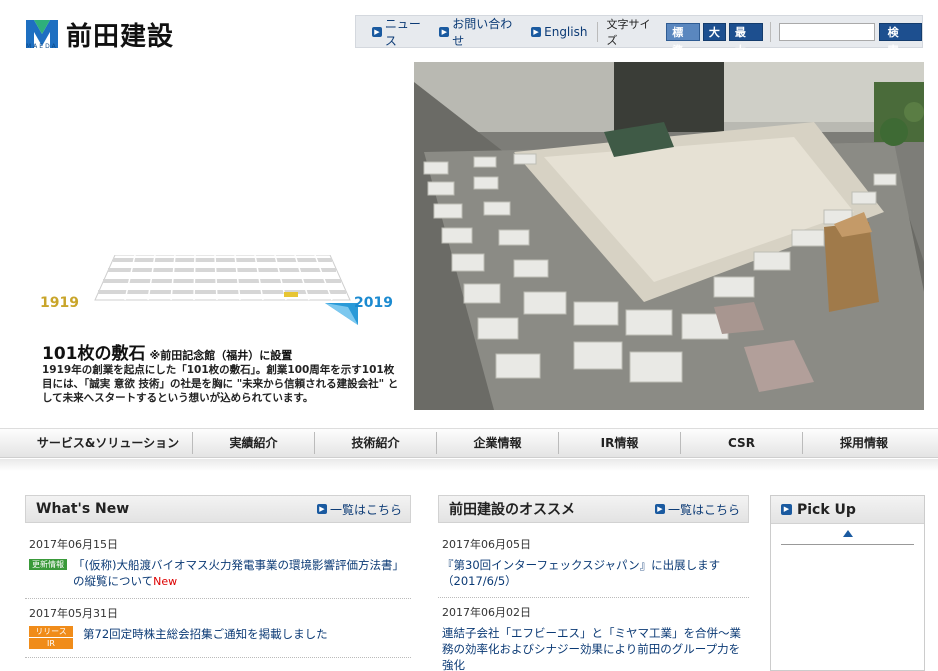  I want to click on news-date: 2017年05月31日, so click(73, 613).